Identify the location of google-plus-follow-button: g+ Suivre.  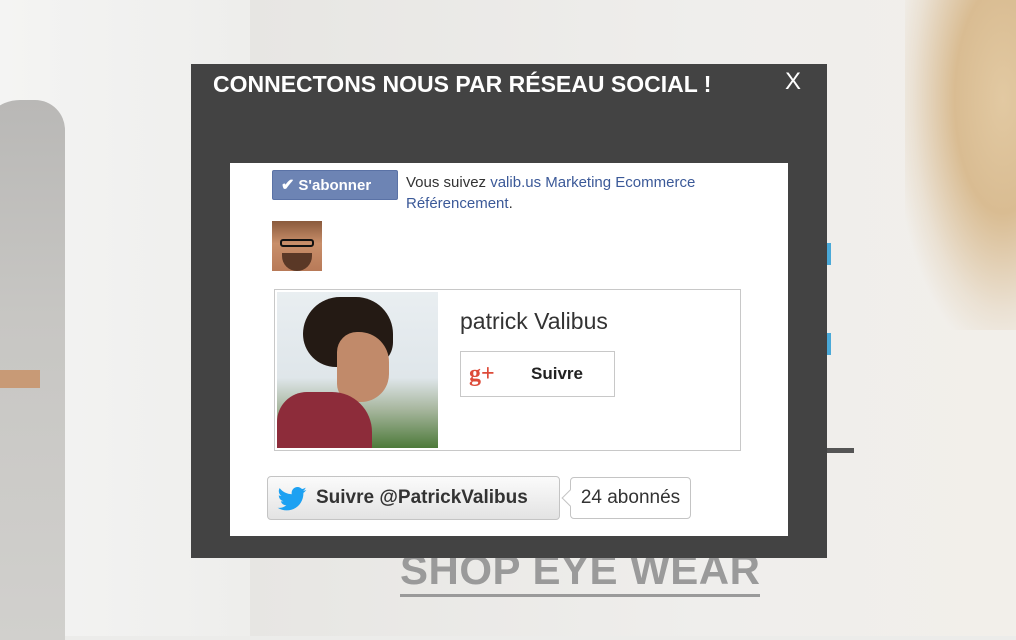
(537, 374).